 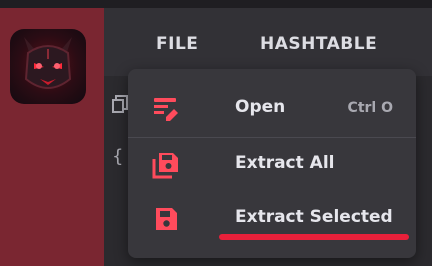 What do you see at coordinates (166, 109) in the screenshot?
I see `edit-document-icon` at bounding box center [166, 109].